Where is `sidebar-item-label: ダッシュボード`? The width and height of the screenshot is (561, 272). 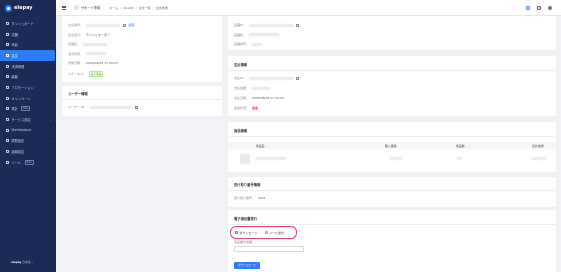 sidebar-item-label: ダッシュボード is located at coordinates (22, 23).